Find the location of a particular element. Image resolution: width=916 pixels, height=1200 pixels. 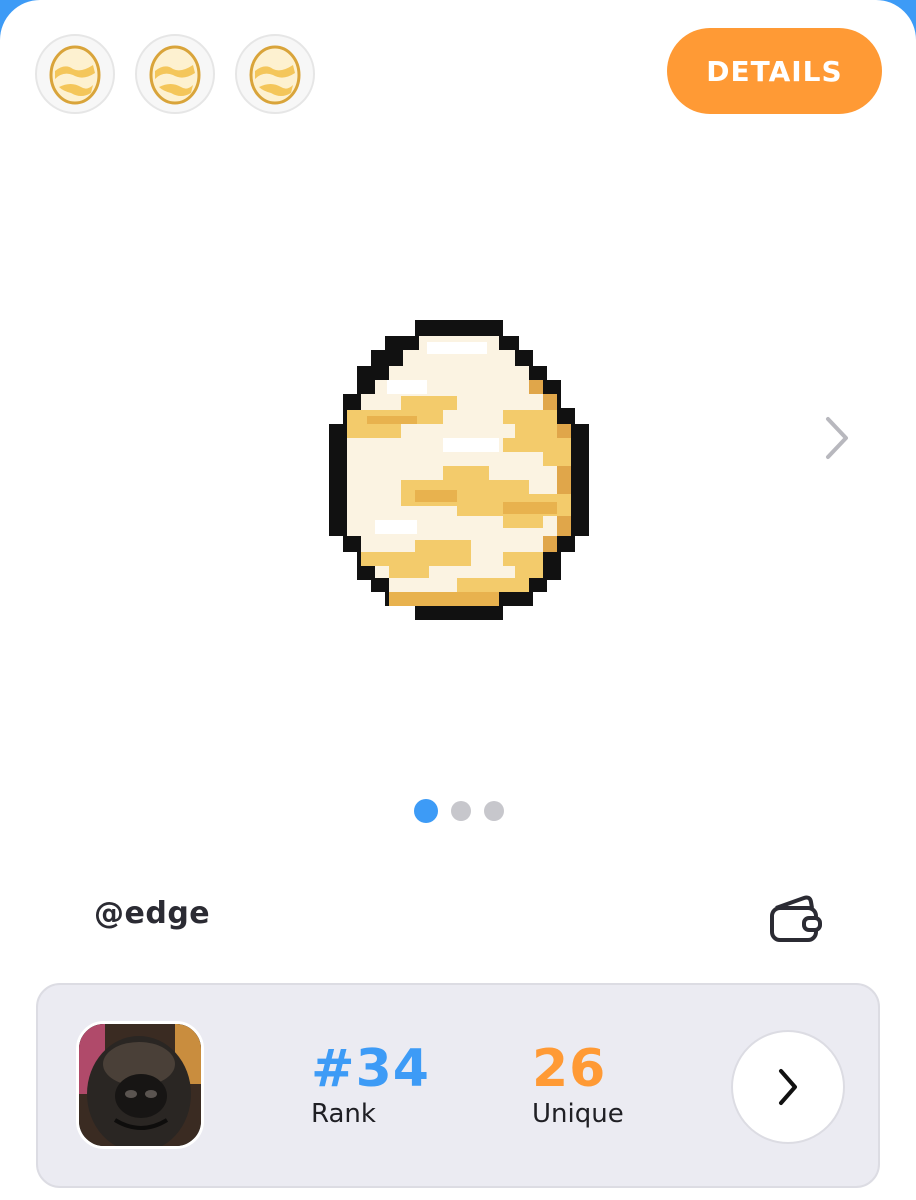

open-profile-button is located at coordinates (788, 1087).